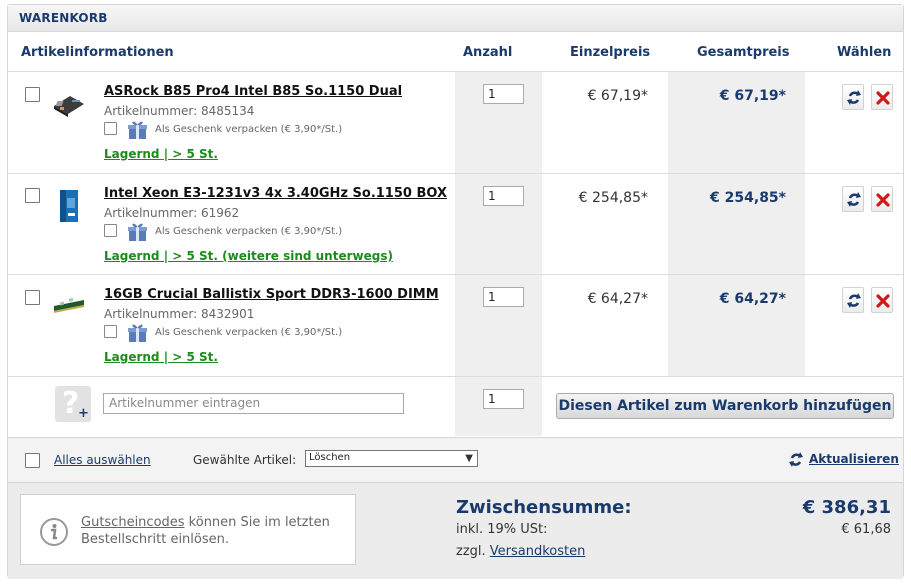 The image size is (911, 587). I want to click on unit-price: € 254,85*, so click(613, 198).